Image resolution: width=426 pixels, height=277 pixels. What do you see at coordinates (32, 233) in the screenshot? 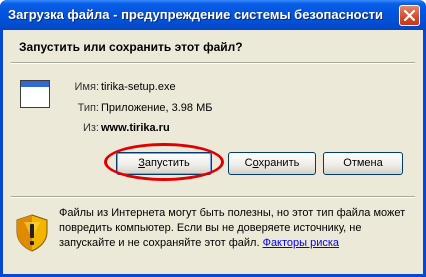
I see `security-shield-icon` at bounding box center [32, 233].